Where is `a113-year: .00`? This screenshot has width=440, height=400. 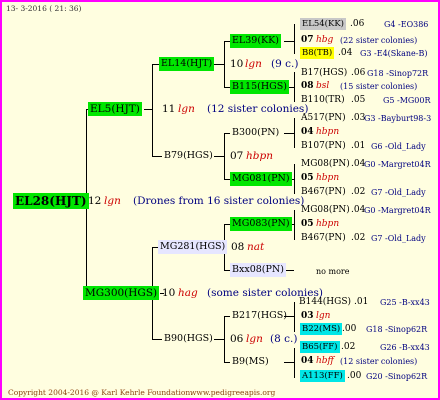
a113-year: .00 is located at coordinates (354, 376).